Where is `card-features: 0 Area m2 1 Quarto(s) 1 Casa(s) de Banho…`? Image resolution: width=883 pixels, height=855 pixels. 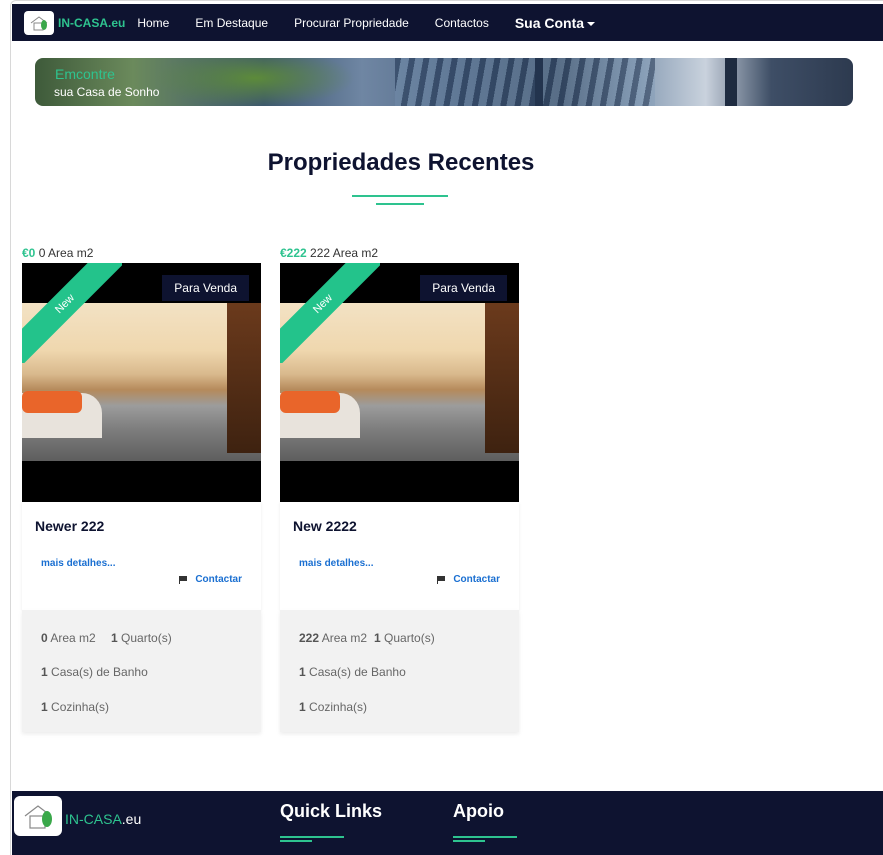
card-features: 0 Area m2 1 Quarto(s) 1 Casa(s) de Banho… is located at coordinates (141, 671).